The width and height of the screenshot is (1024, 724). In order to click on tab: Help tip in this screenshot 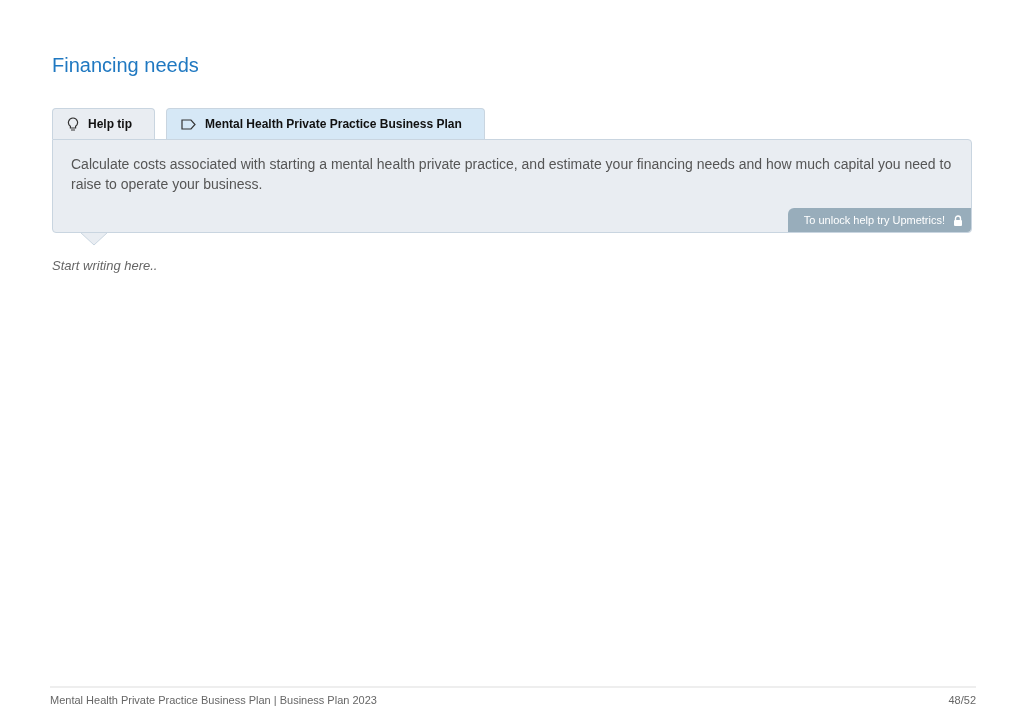, I will do `click(103, 123)`.